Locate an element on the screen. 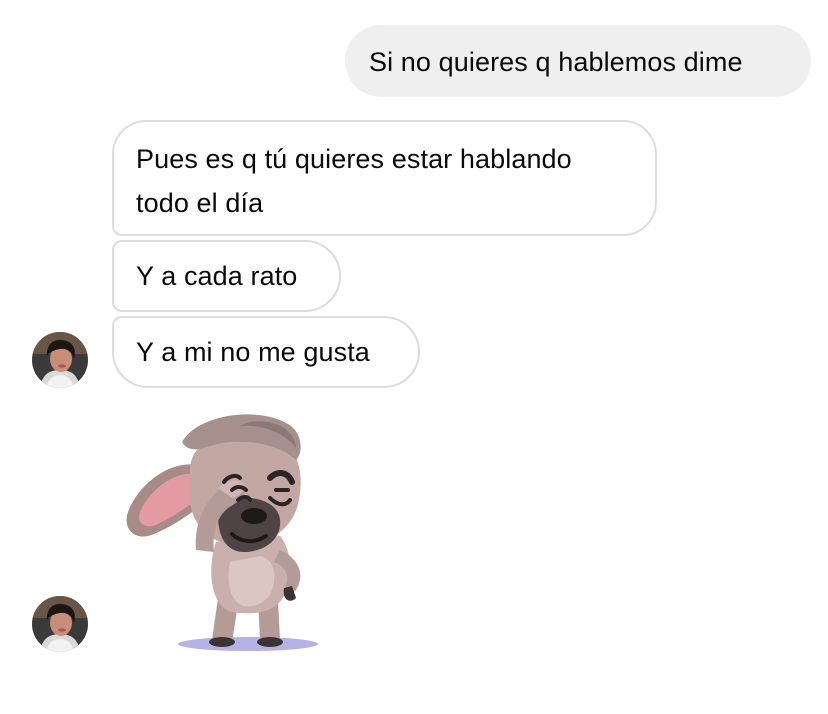 The height and width of the screenshot is (714, 828). facepalm-bulldog-icon is located at coordinates (222, 532).